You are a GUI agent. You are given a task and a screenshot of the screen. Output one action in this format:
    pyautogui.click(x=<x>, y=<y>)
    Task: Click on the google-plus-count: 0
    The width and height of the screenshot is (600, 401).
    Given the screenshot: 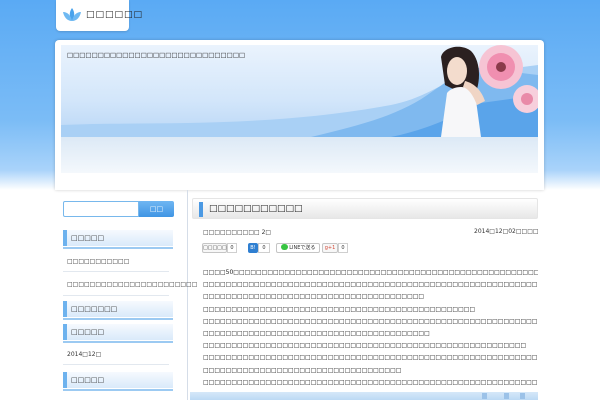 What is the action you would take?
    pyautogui.click(x=343, y=248)
    